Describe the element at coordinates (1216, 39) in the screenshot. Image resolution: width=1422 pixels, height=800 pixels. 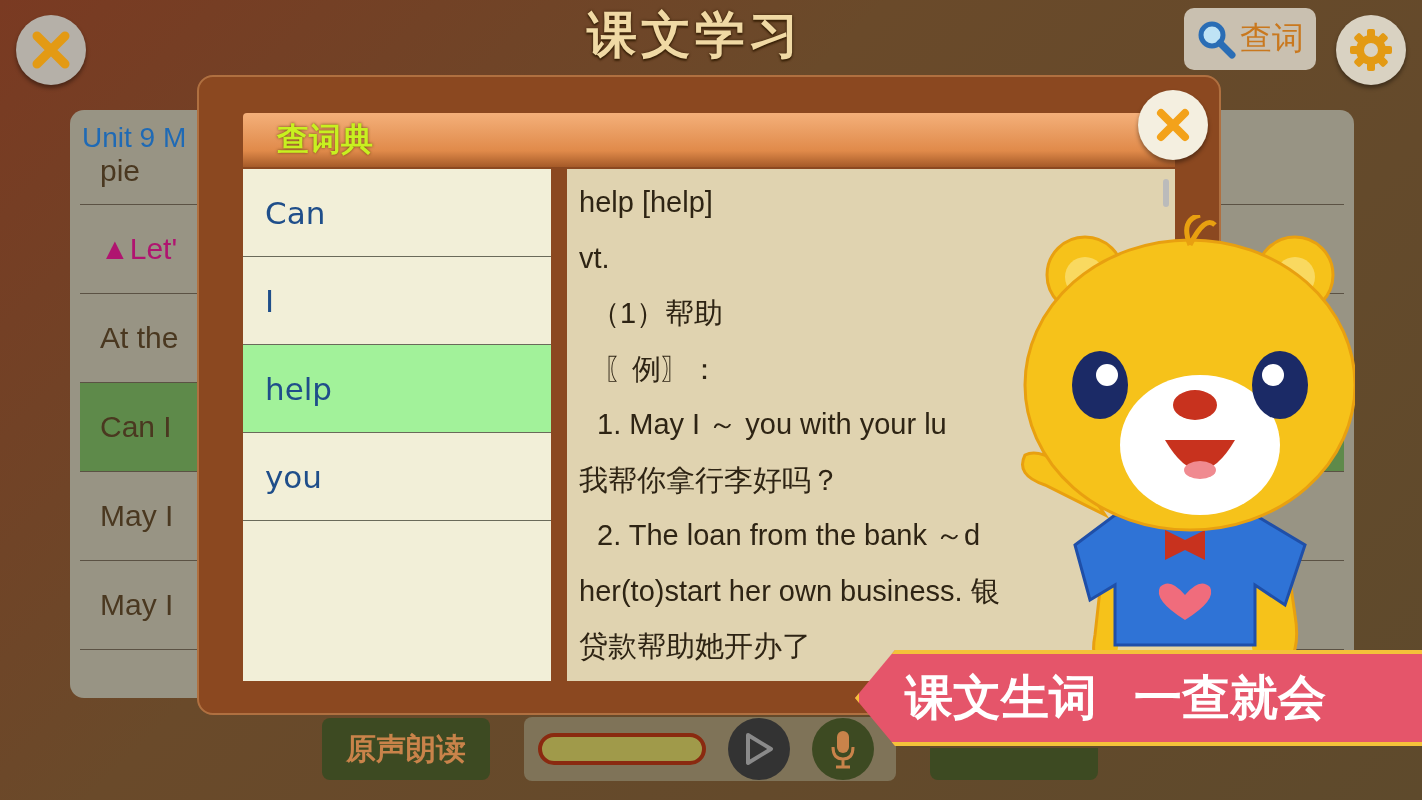
I see `search-icon` at that location.